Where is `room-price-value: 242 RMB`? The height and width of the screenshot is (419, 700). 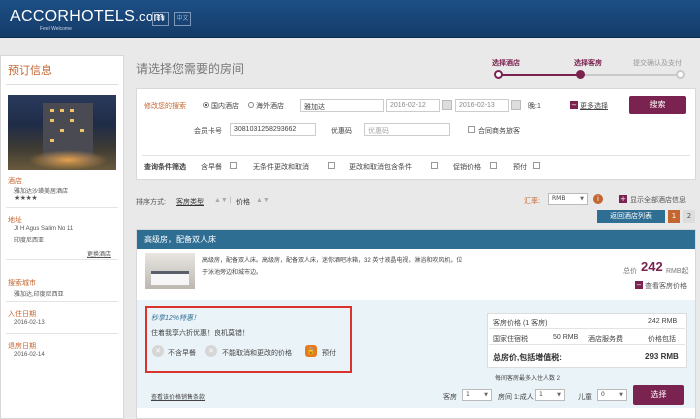
room-price-value: 242 RMB is located at coordinates (663, 321).